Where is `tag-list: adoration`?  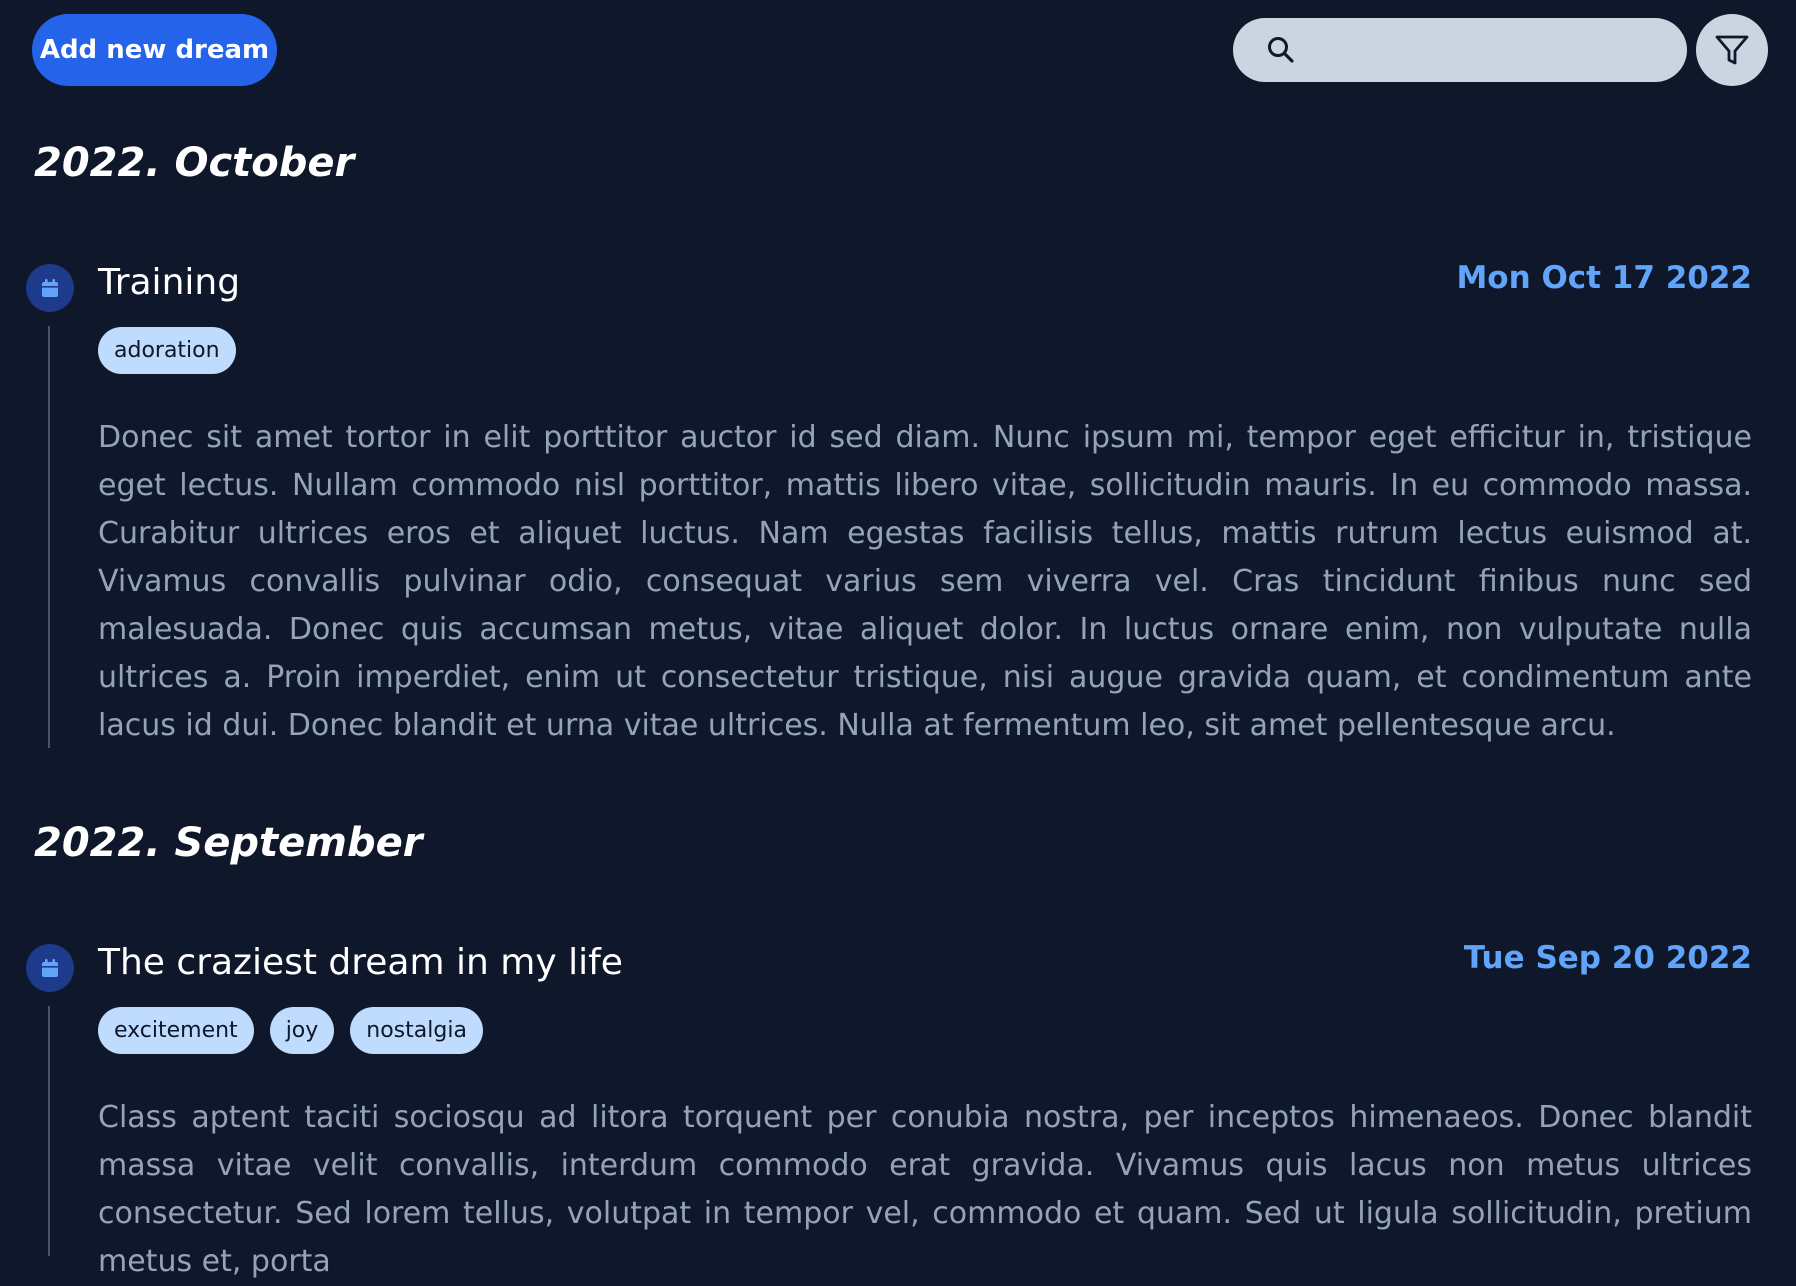
tag-list: adoration is located at coordinates (167, 350).